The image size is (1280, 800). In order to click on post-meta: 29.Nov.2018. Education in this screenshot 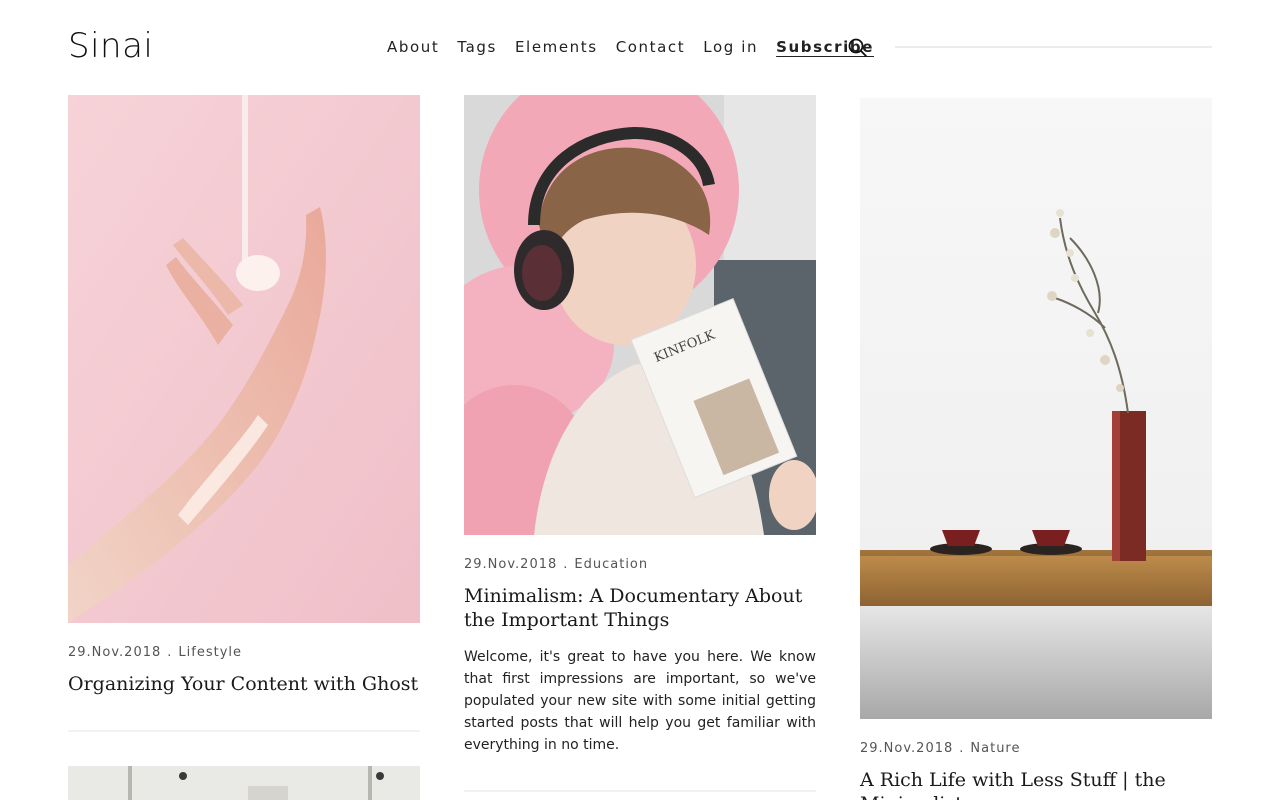, I will do `click(640, 564)`.